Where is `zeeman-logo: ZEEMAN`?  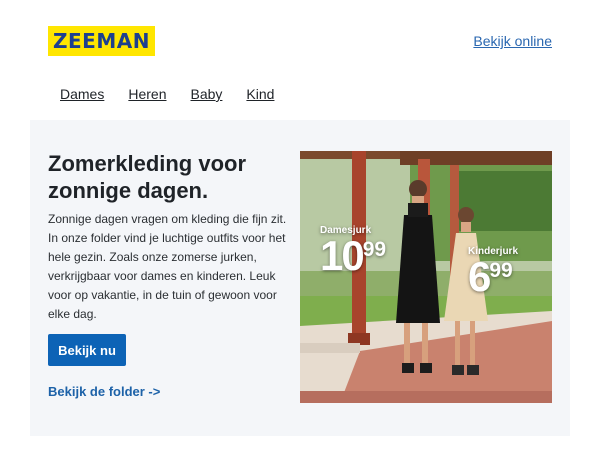 zeeman-logo: ZEEMAN is located at coordinates (101, 41).